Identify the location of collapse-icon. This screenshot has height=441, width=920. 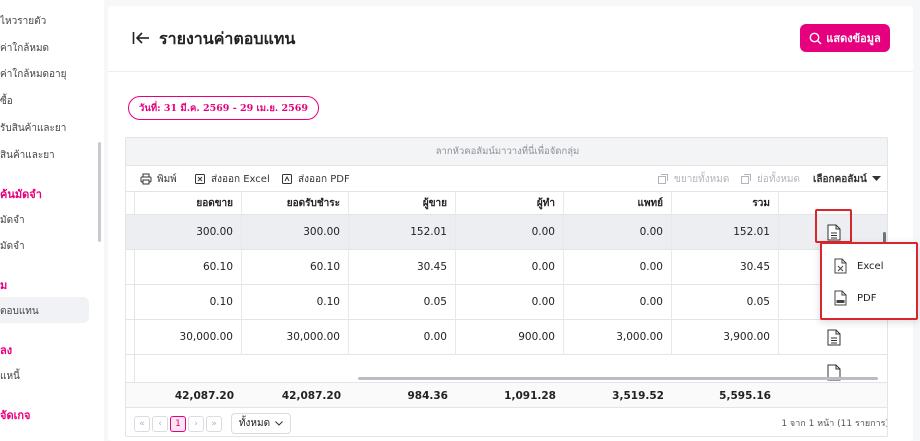
(746, 179).